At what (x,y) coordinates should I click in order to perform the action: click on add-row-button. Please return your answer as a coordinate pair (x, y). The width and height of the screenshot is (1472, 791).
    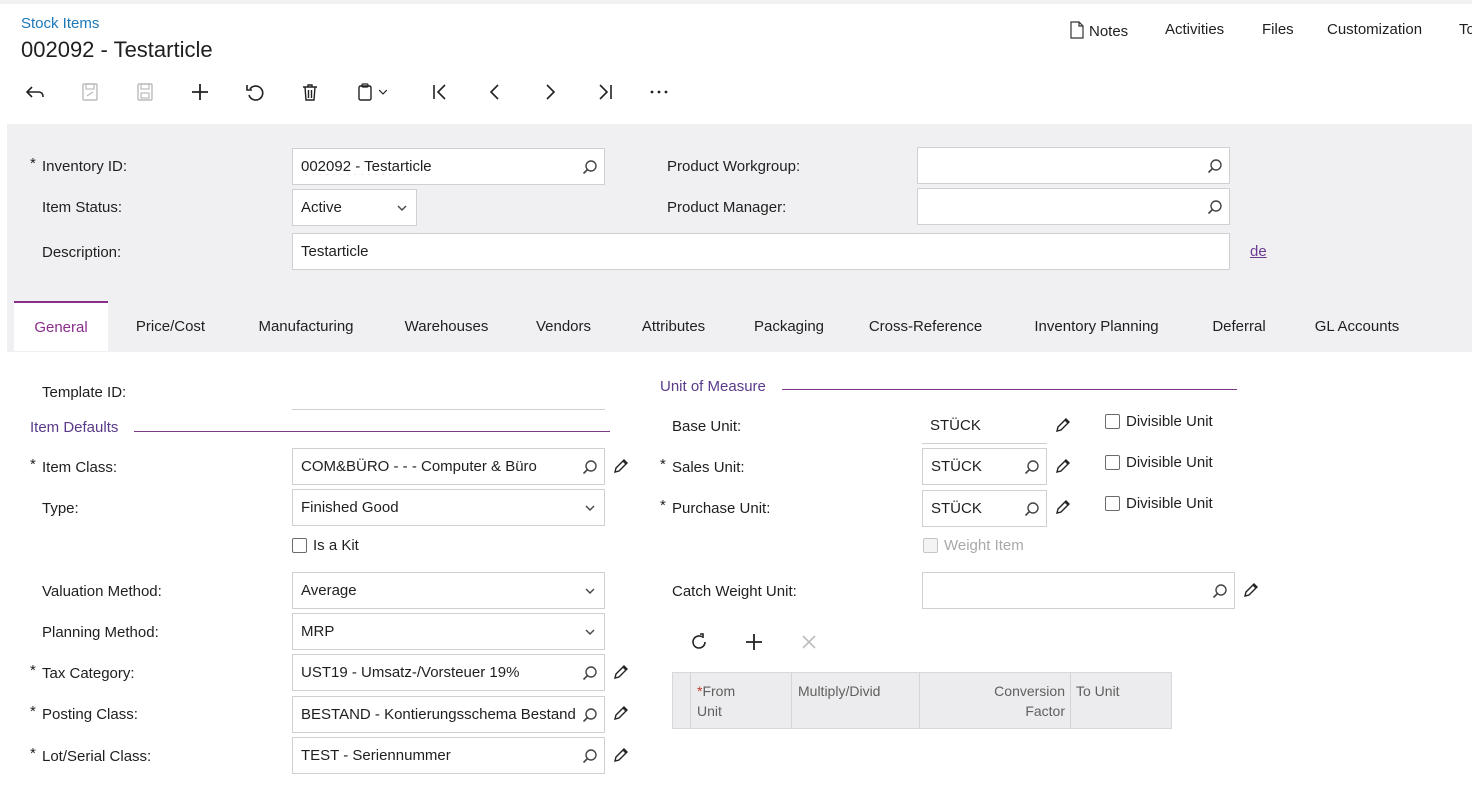
    Looking at the image, I should click on (755, 643).